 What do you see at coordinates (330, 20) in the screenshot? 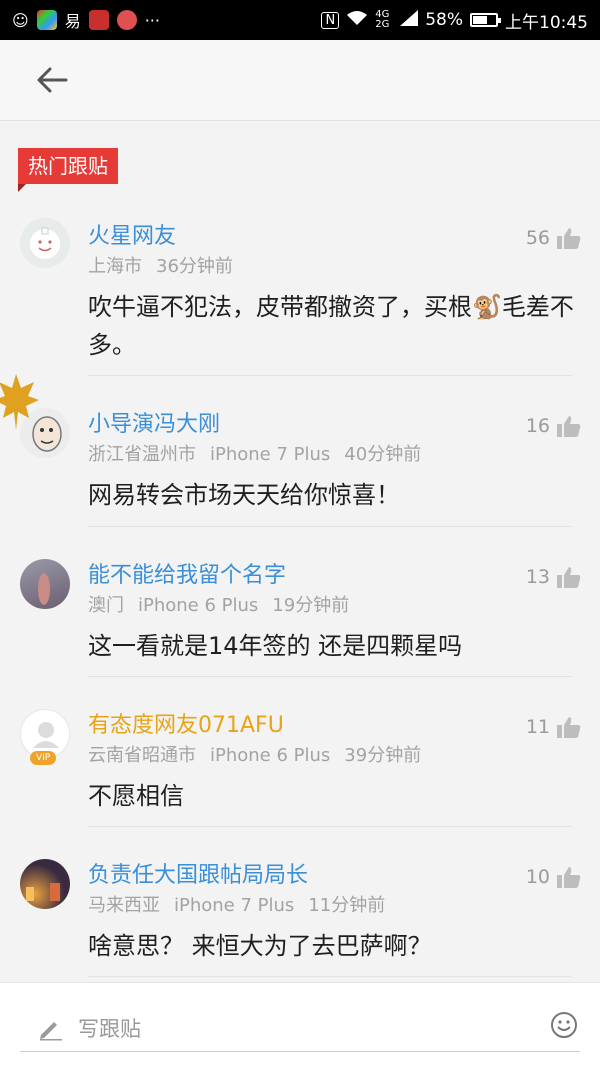
I see `nfc-icon: N` at bounding box center [330, 20].